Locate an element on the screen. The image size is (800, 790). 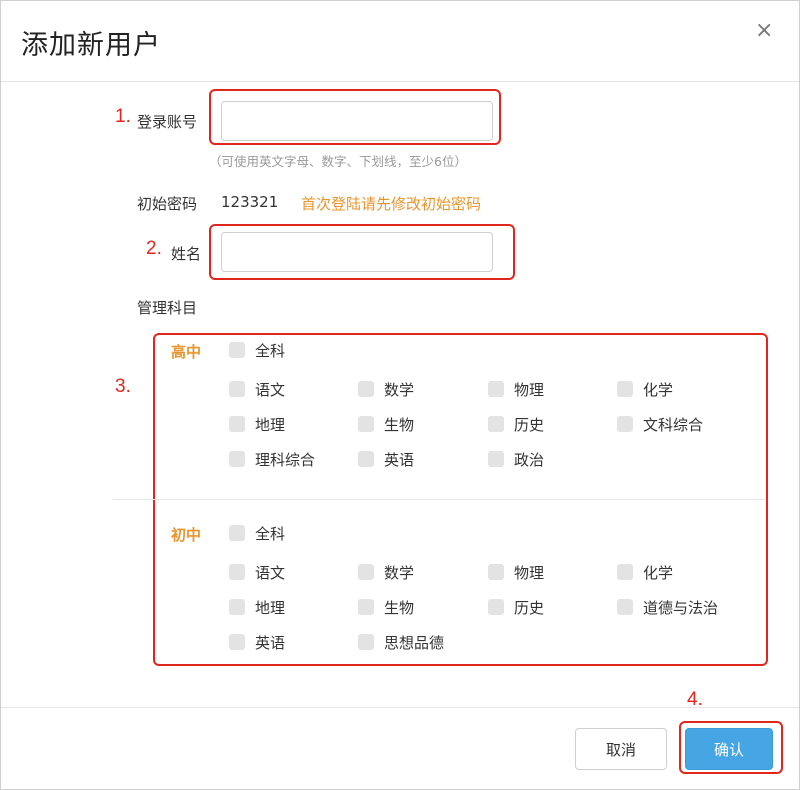
high-subject-checkbox: 数学 is located at coordinates (386, 389).